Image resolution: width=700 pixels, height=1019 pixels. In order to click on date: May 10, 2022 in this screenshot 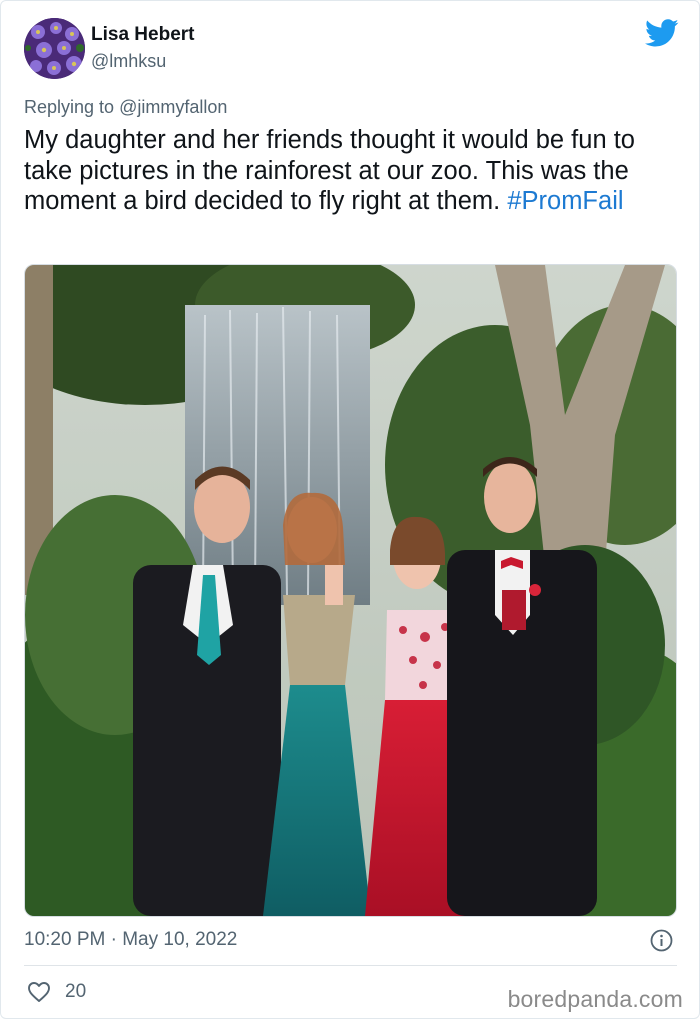, I will do `click(180, 939)`.